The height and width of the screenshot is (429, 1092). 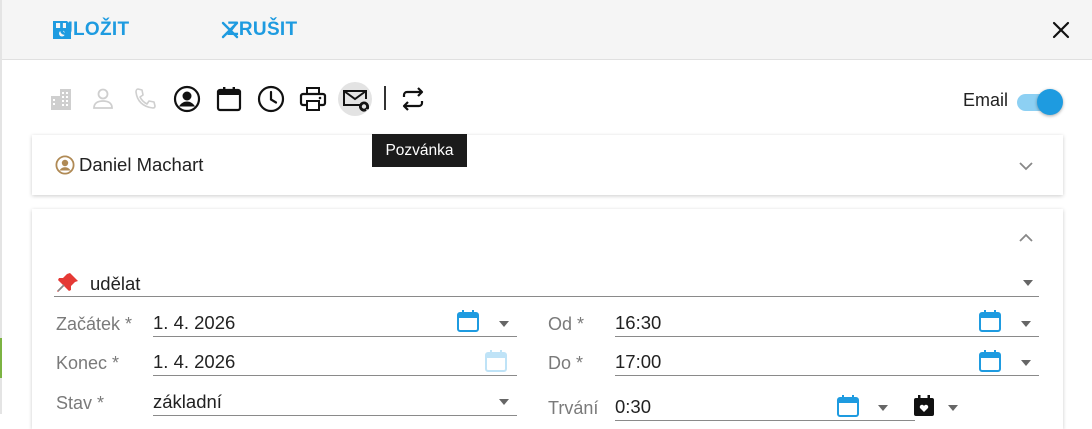 I want to click on start-label: Začátek *, so click(x=94, y=324).